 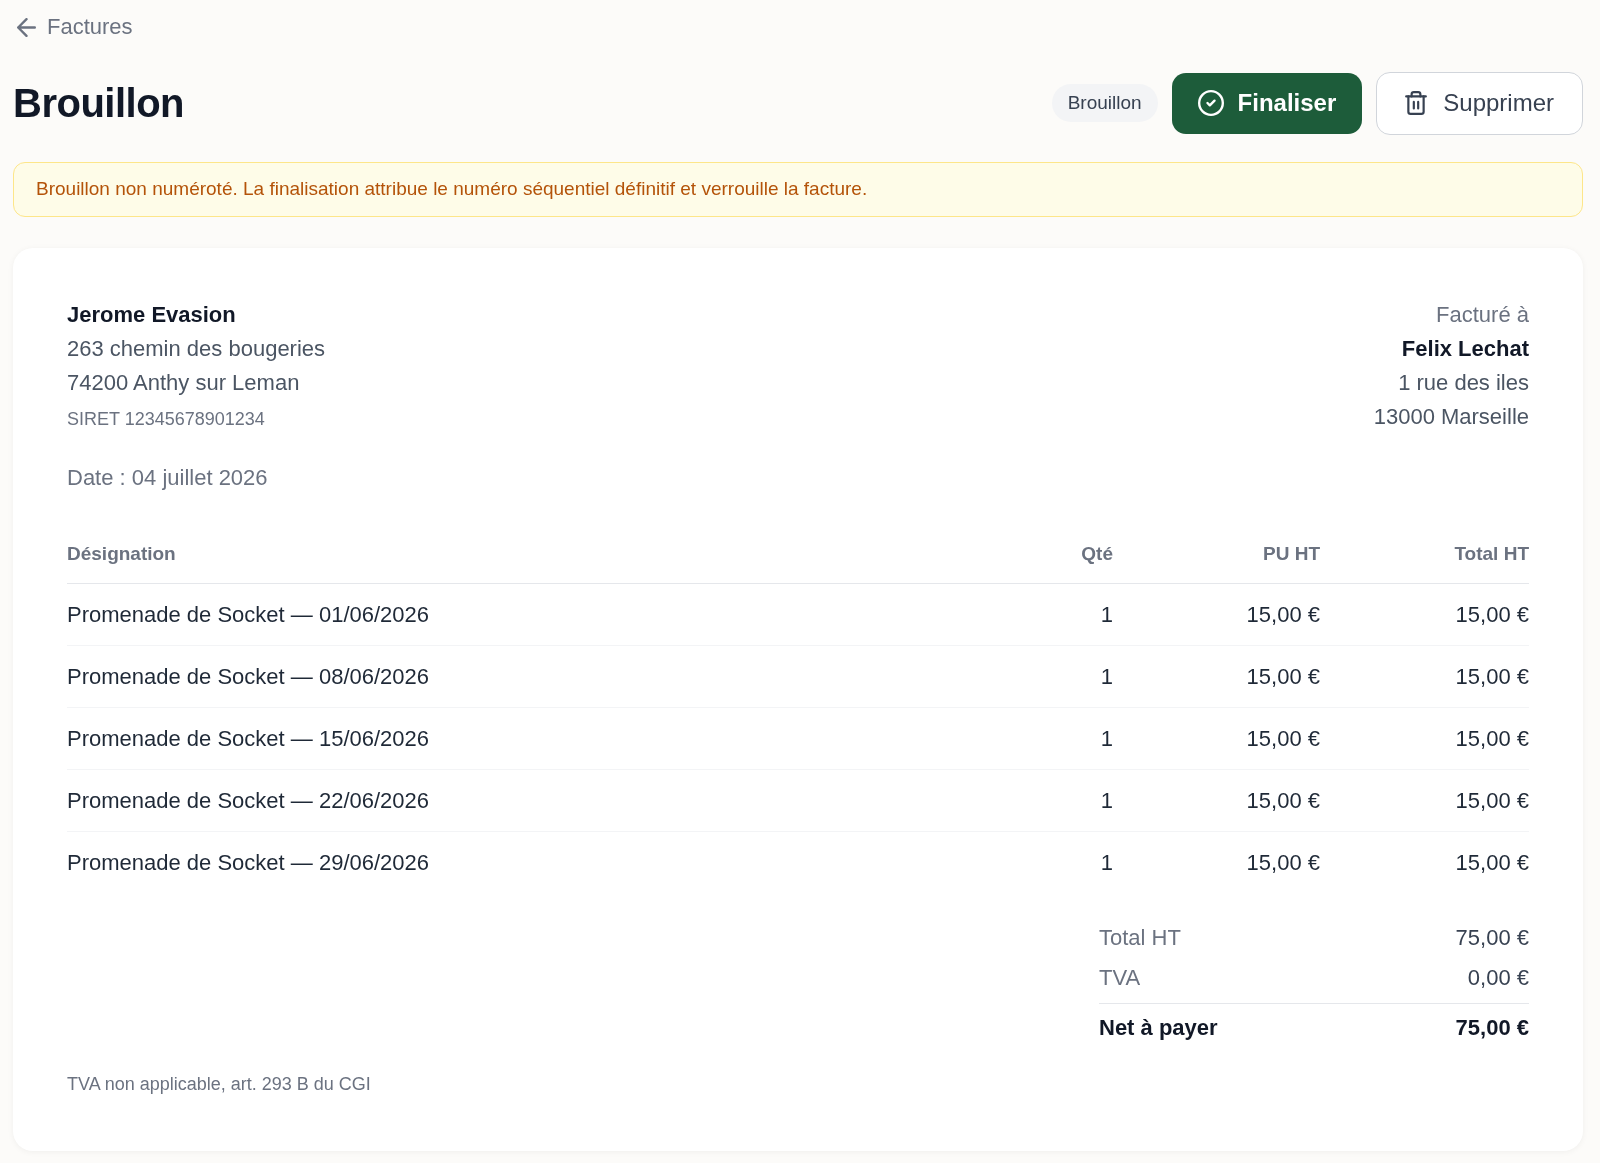 What do you see at coordinates (798, 189) in the screenshot?
I see `draft-notice: Brouillon non numéroté. La finalisation attribue le numéro séquentiel définitif et verrouille la facture.` at bounding box center [798, 189].